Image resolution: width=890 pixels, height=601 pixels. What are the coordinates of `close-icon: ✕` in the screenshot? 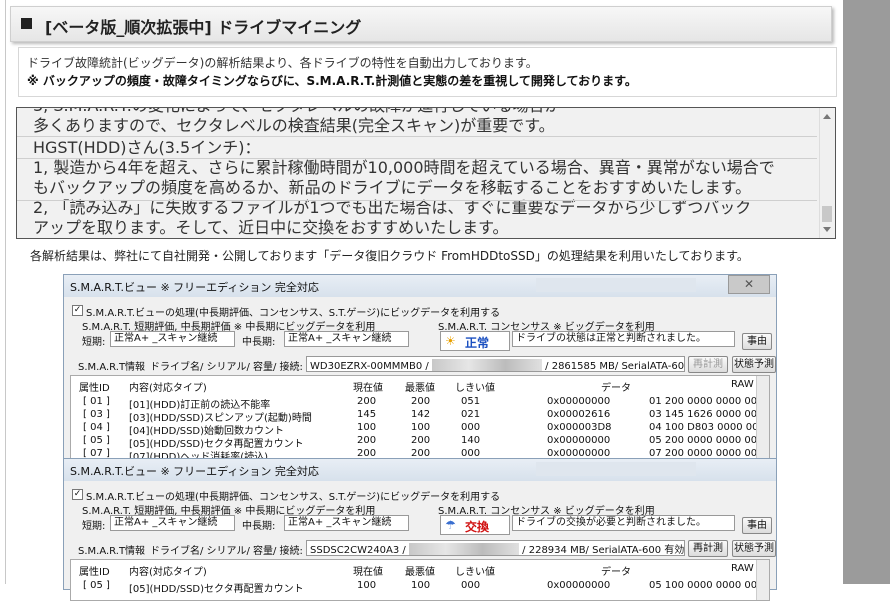 It's located at (749, 284).